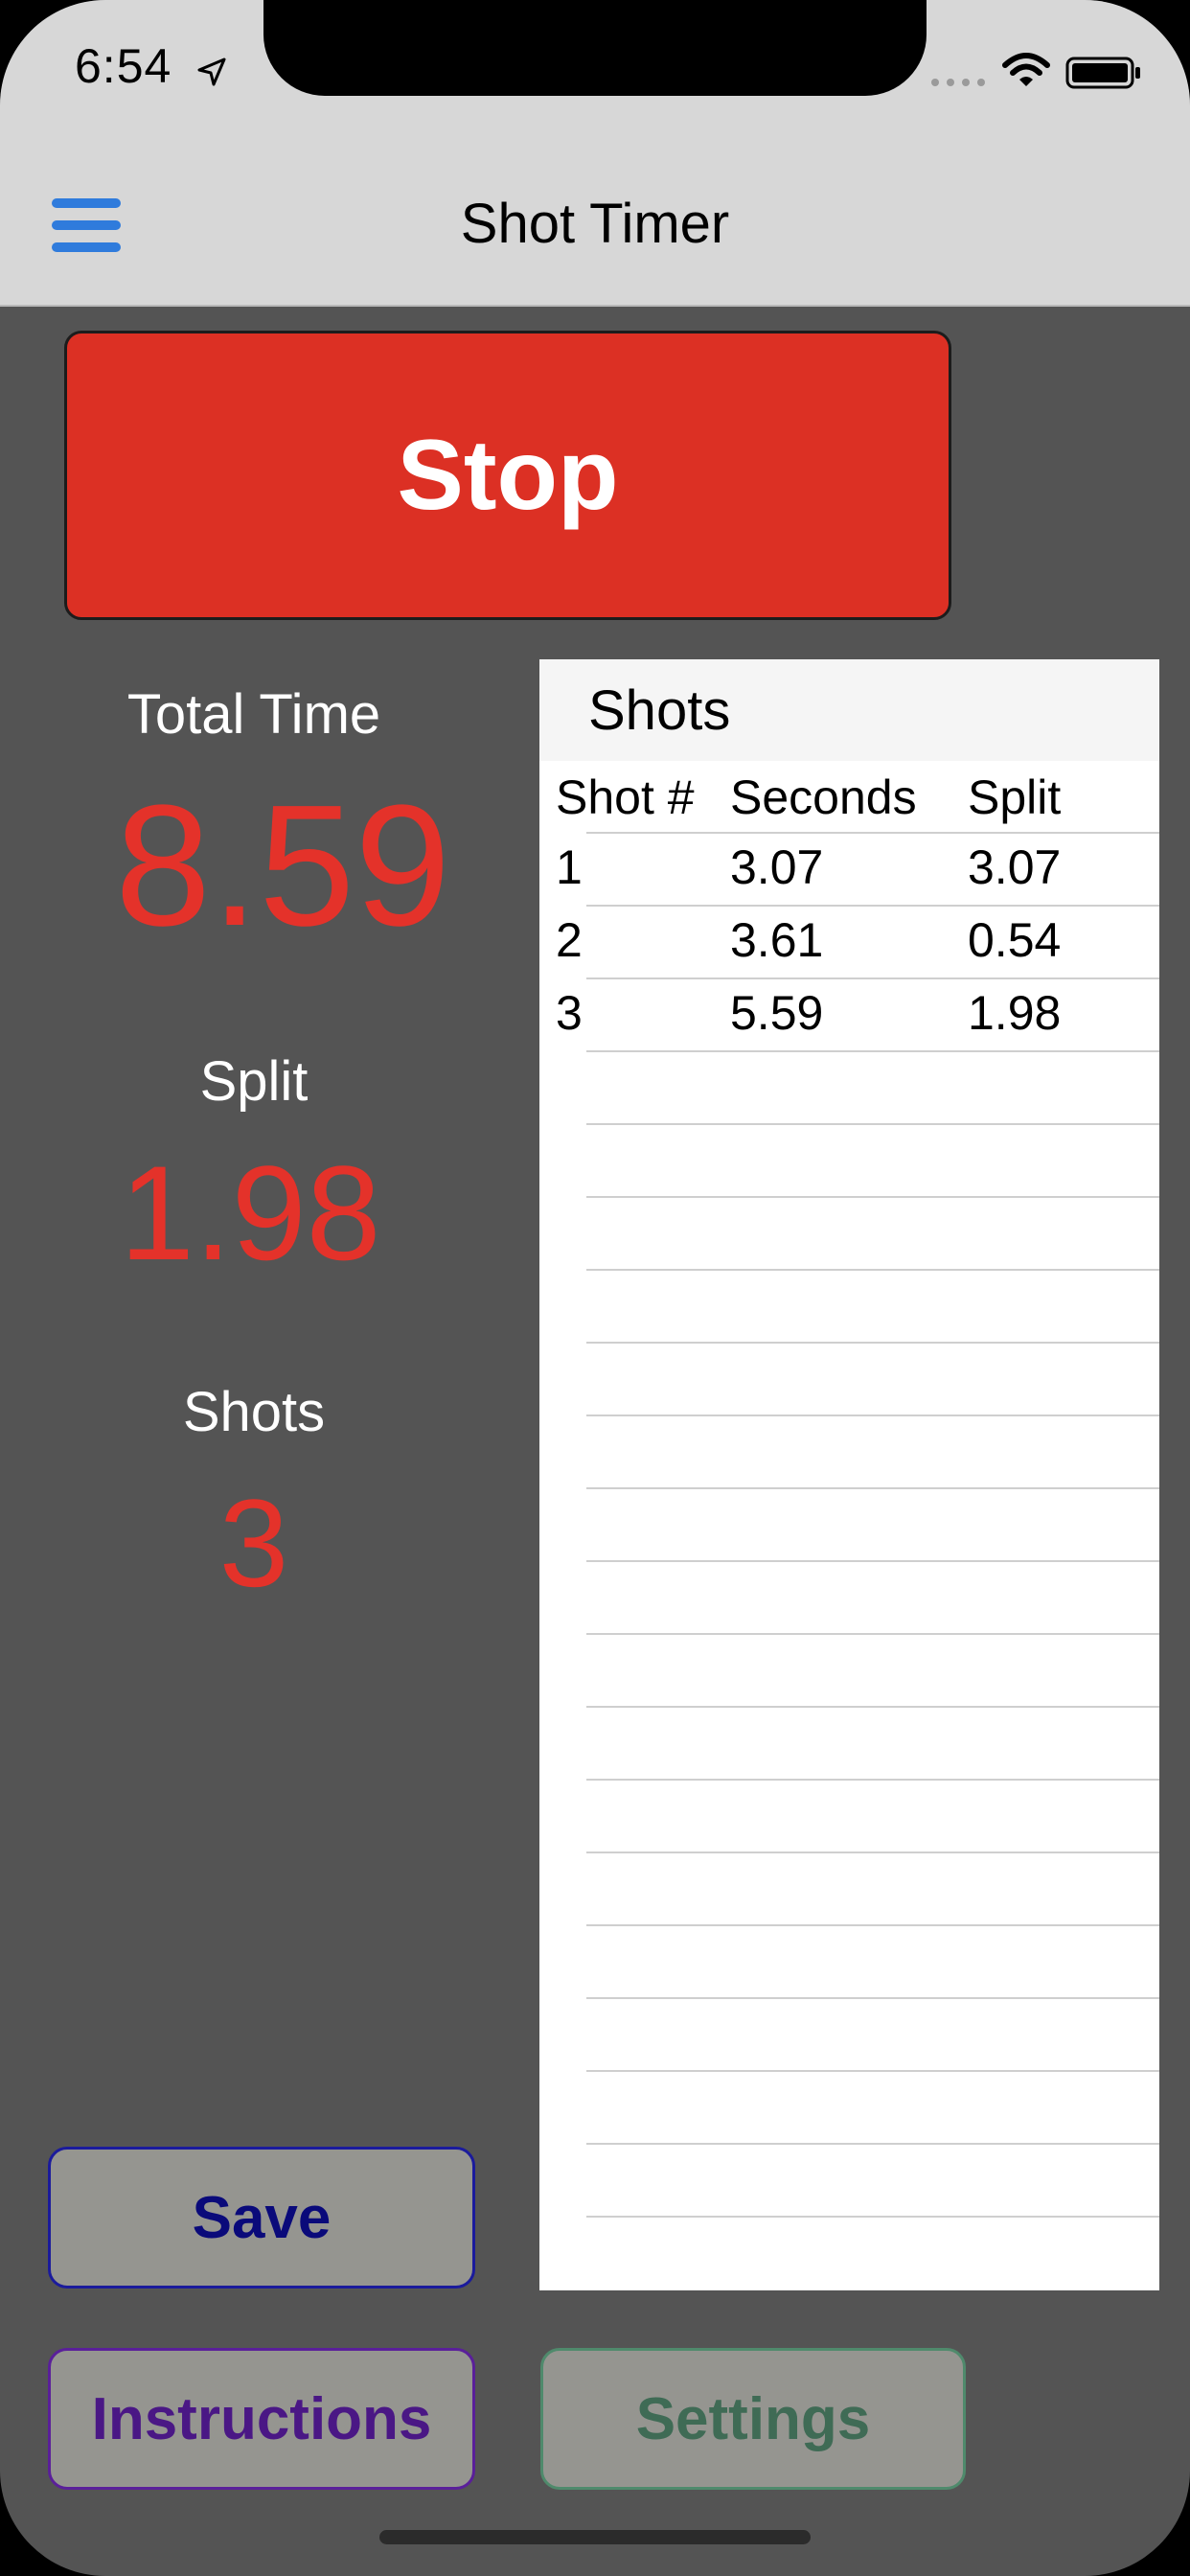 This screenshot has height=2576, width=1190. What do you see at coordinates (1015, 797) in the screenshot?
I see `column-header-split: Split` at bounding box center [1015, 797].